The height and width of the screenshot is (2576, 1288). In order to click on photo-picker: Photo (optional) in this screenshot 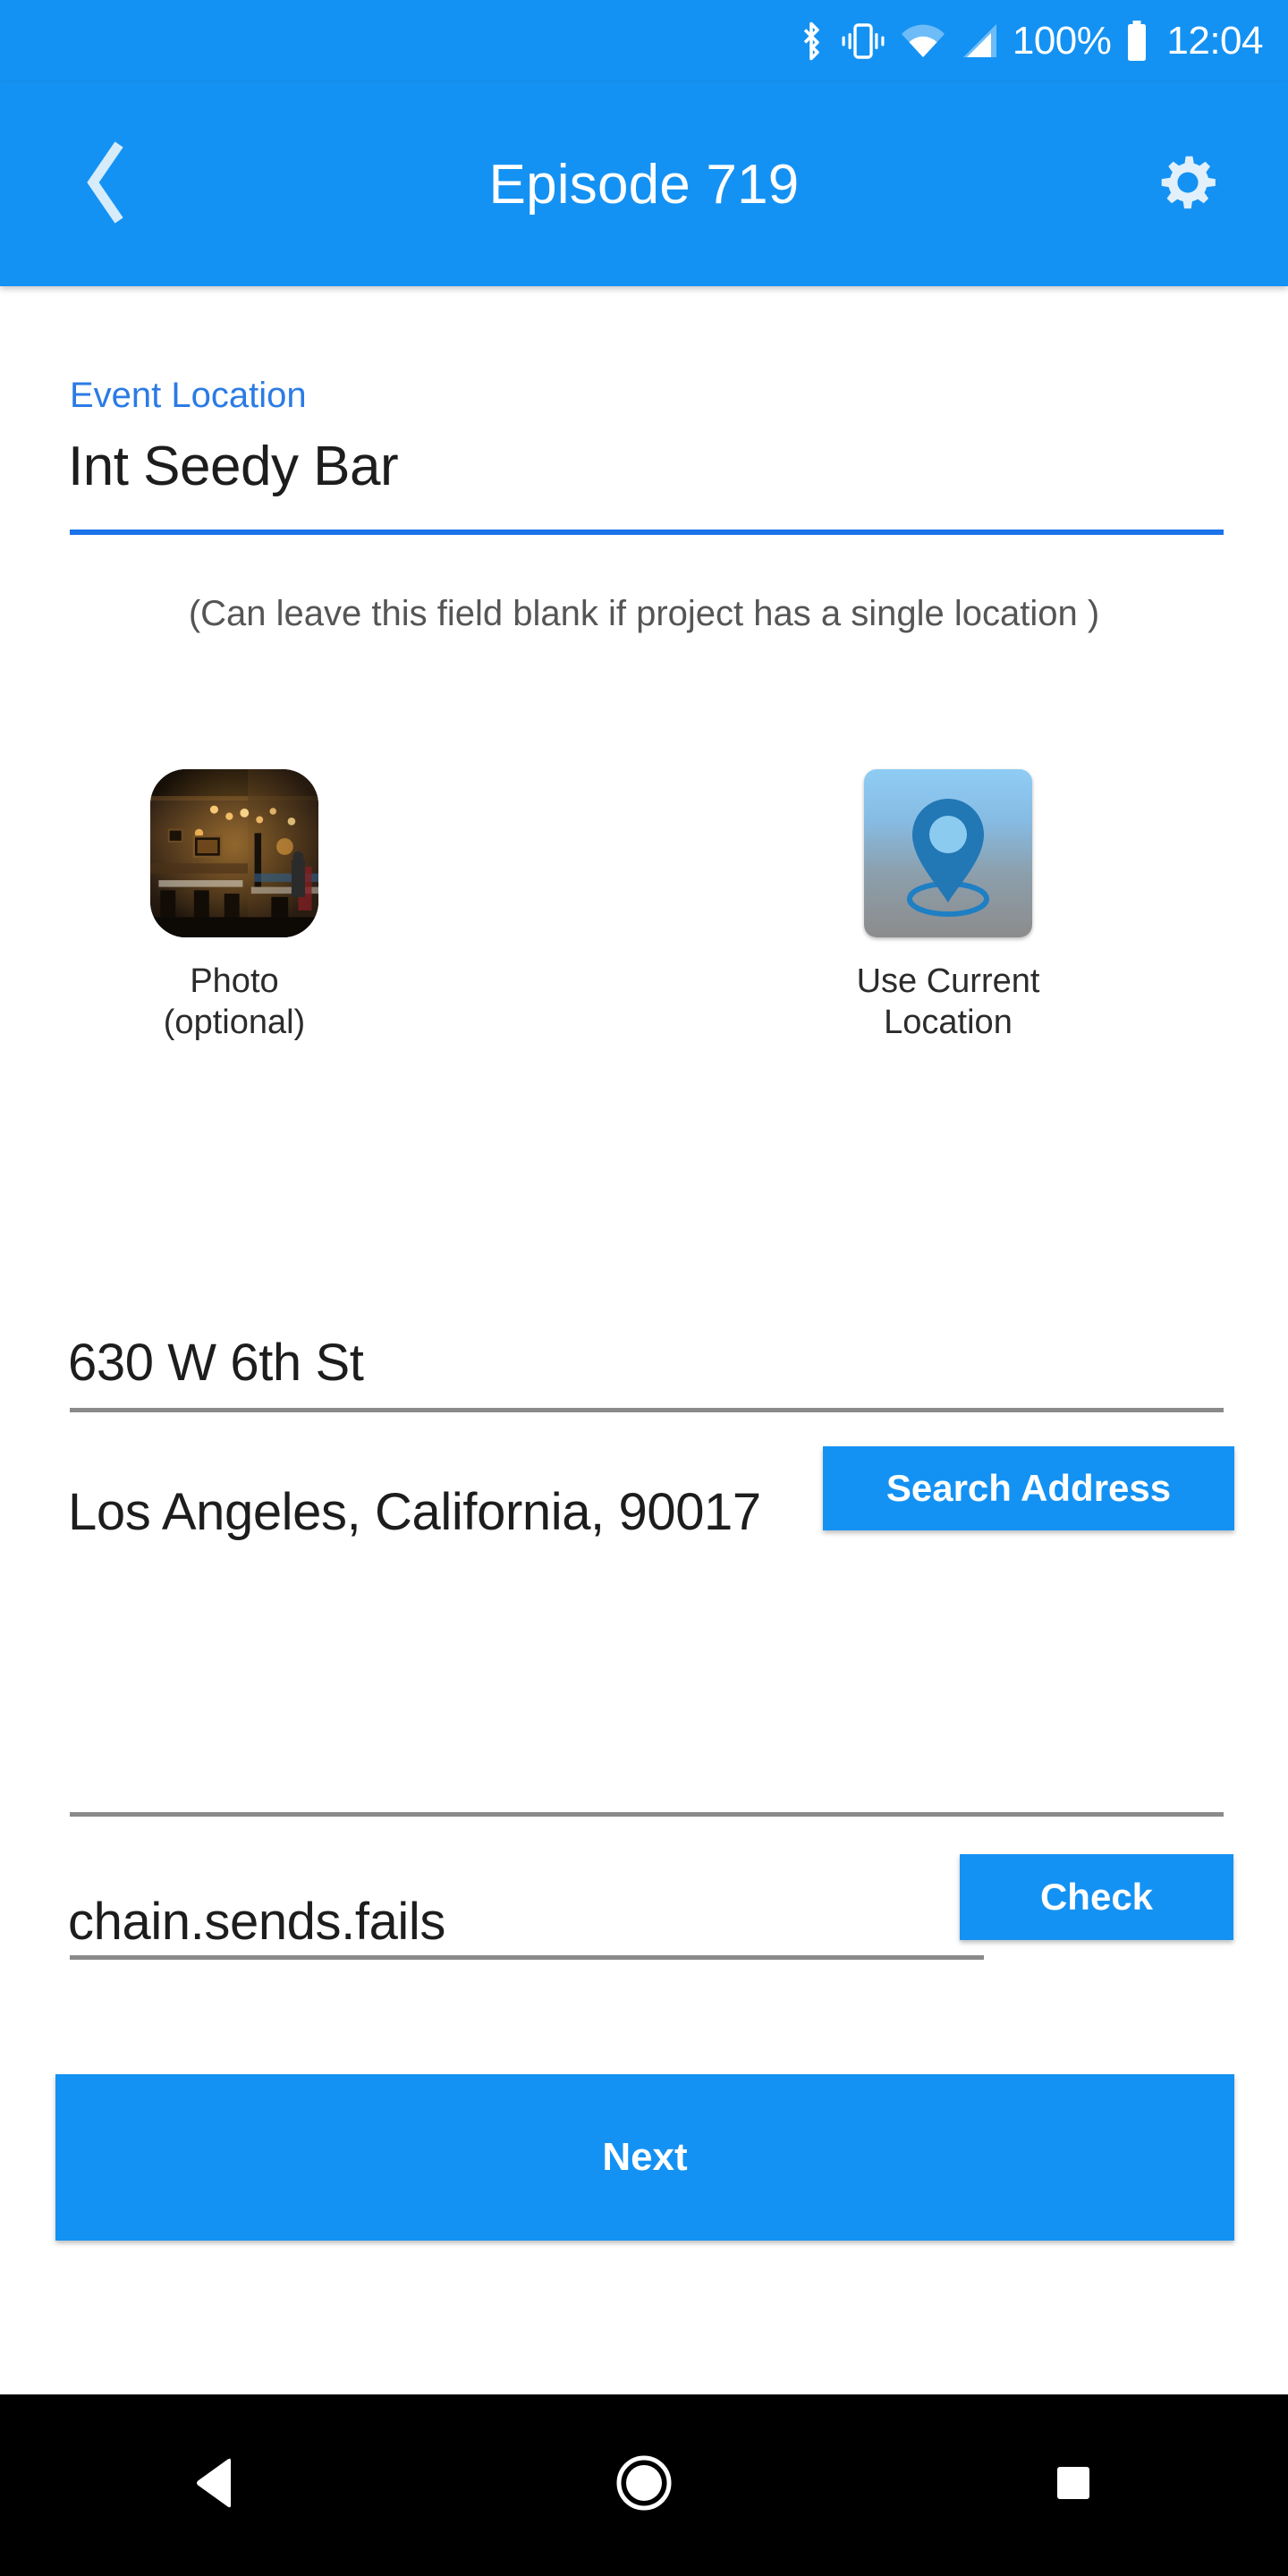, I will do `click(234, 906)`.